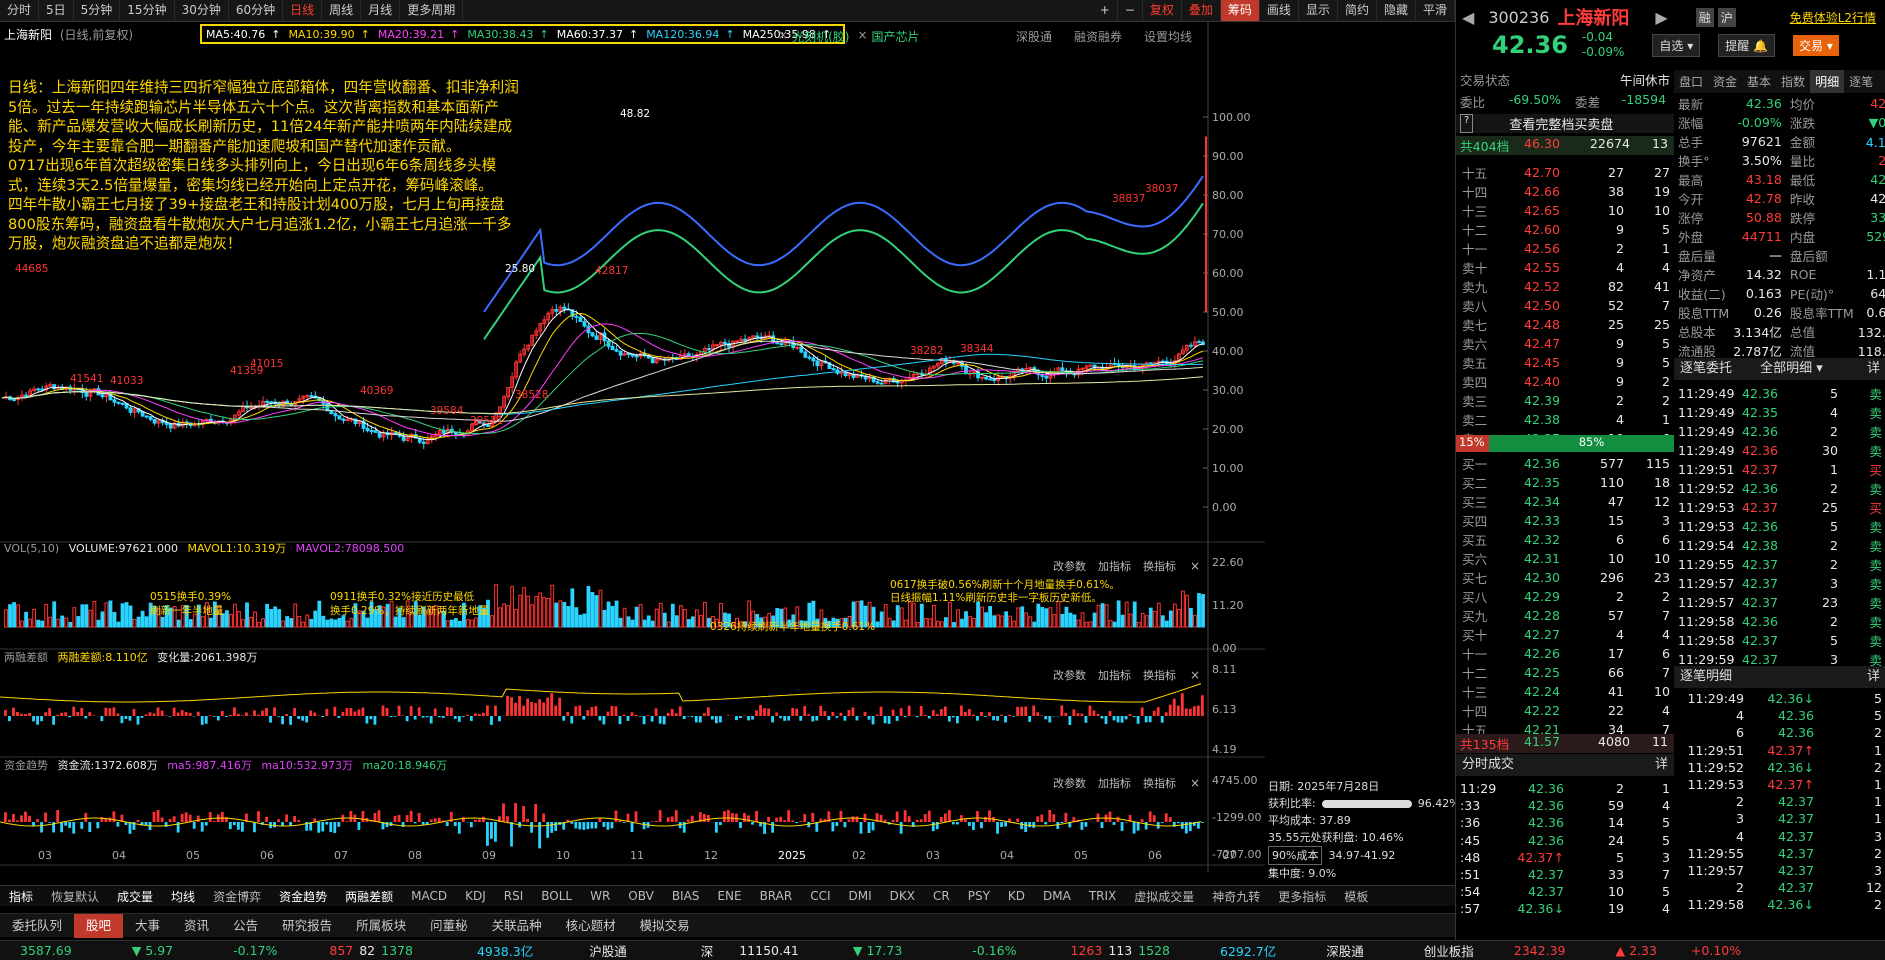 This screenshot has width=1885, height=960. I want to click on zhubi-weituo-detail-button: 详, so click(1873, 369).